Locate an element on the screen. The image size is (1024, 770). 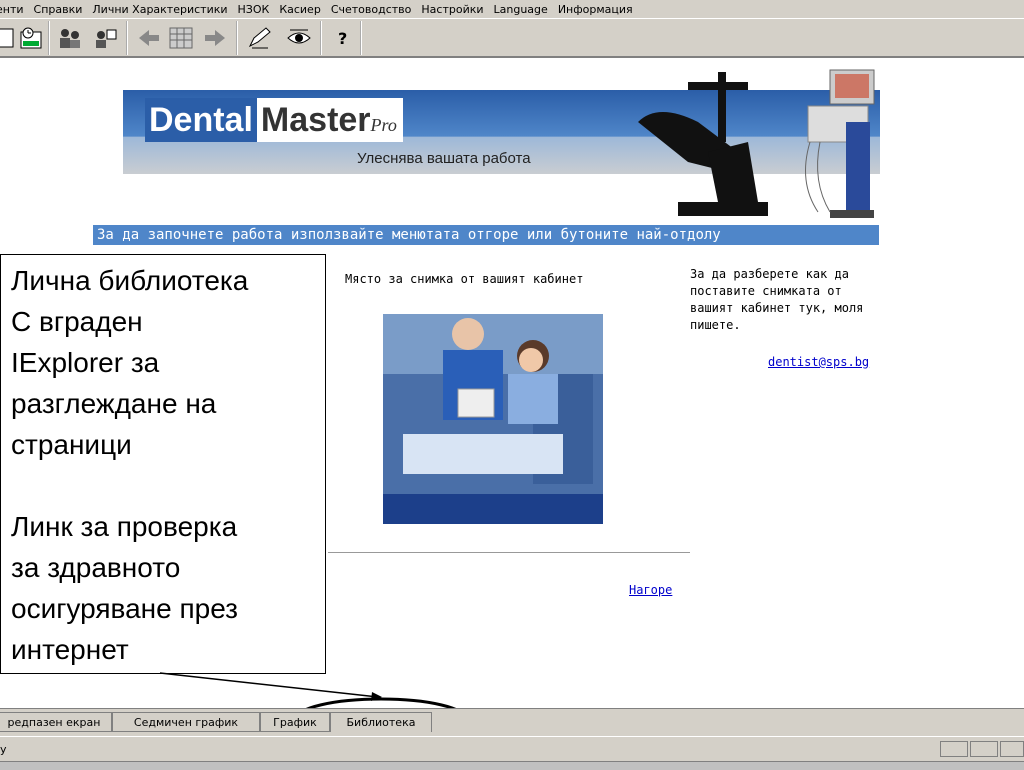
toolbar: ? is located at coordinates (512, 38).